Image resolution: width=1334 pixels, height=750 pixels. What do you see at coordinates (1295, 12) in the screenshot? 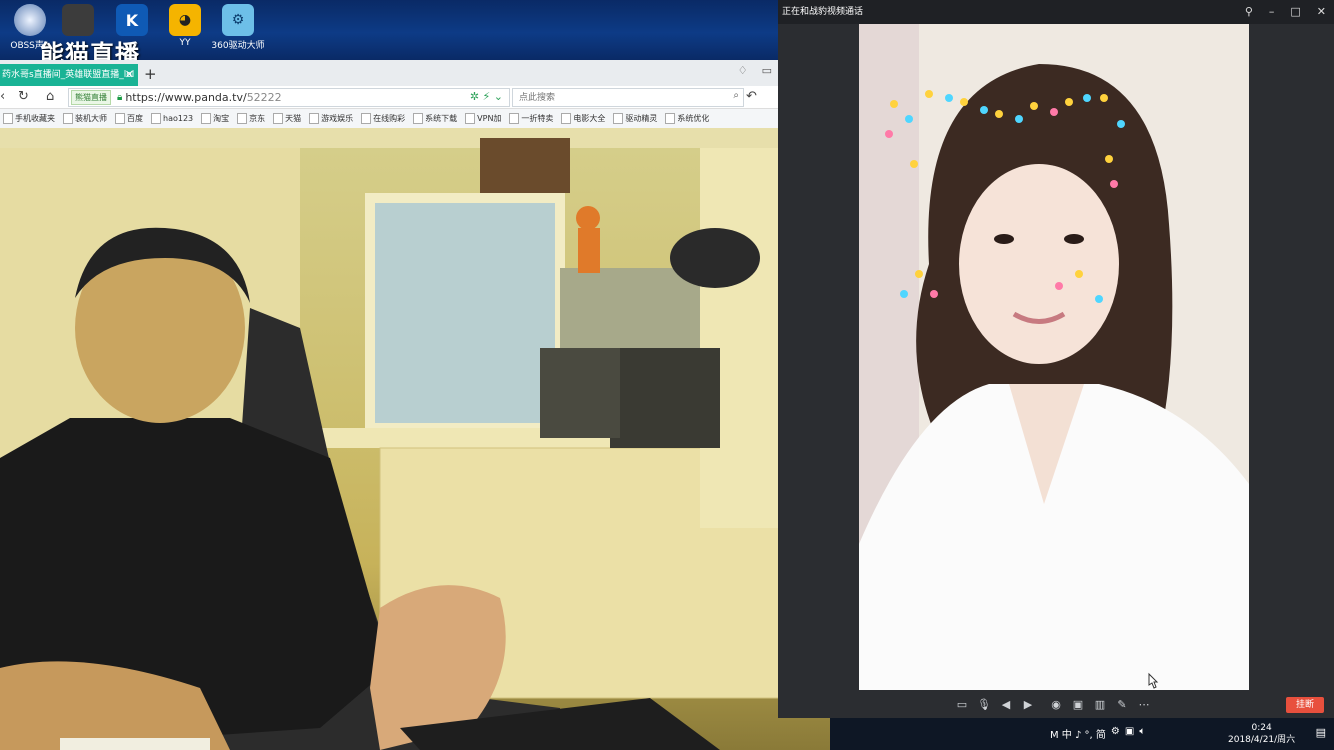
I see `maximize-icon: □` at bounding box center [1295, 12].